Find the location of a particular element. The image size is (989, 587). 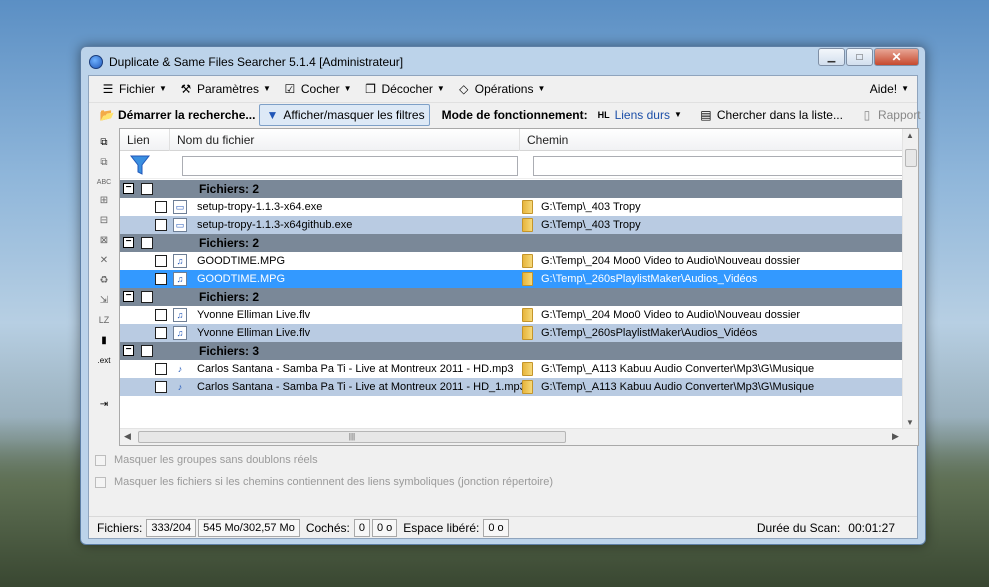

mode-value: Liens durs is located at coordinates (642, 114).